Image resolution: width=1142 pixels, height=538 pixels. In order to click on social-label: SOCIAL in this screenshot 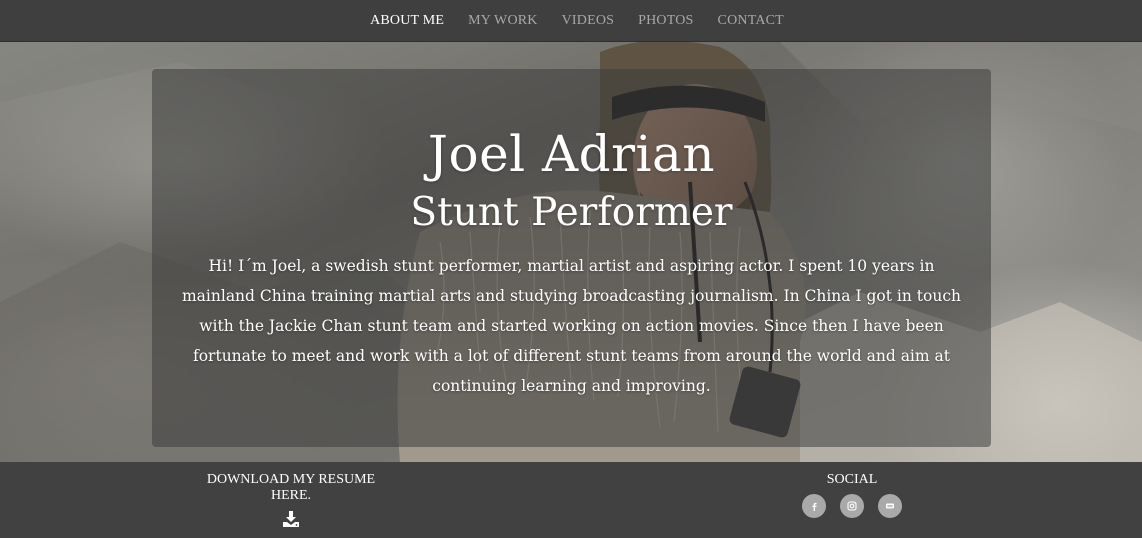, I will do `click(852, 479)`.